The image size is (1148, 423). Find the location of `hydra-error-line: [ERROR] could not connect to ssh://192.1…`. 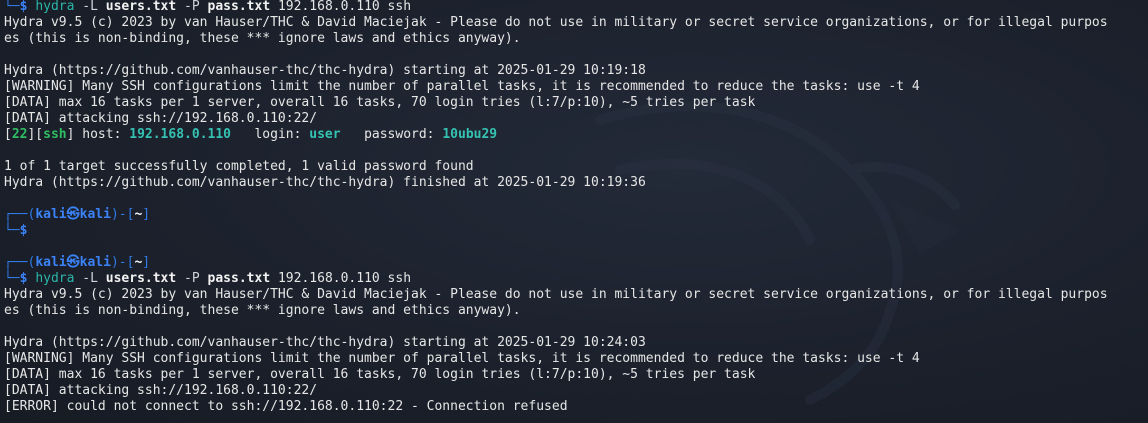

hydra-error-line: [ERROR] could not connect to ssh://192.1… is located at coordinates (286, 406).